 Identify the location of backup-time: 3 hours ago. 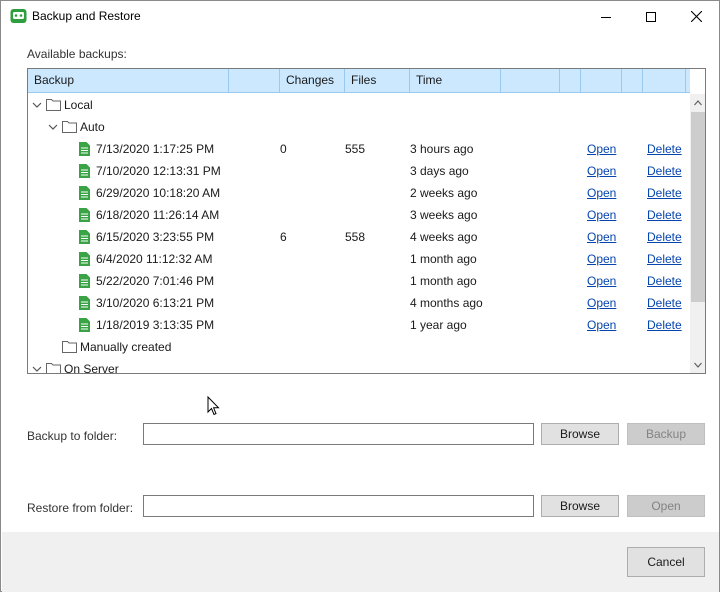
(442, 149).